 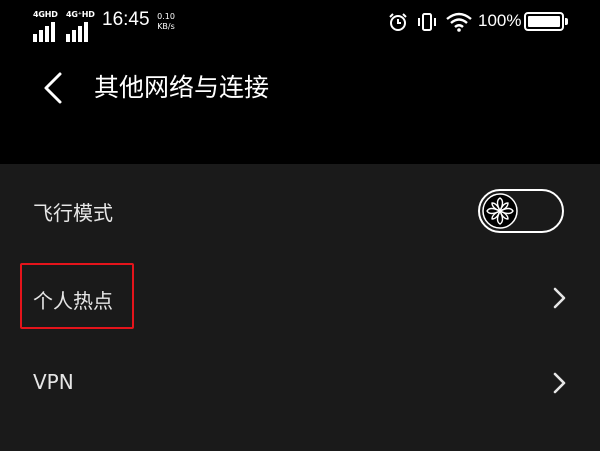 I want to click on airplane-mode-toggle, so click(x=521, y=211).